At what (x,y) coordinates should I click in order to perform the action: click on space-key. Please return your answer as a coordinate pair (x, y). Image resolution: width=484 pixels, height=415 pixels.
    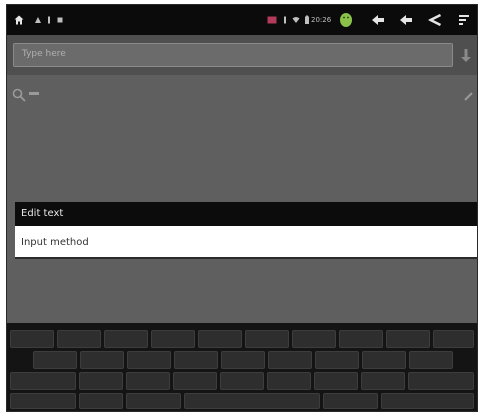
    Looking at the image, I should click on (252, 401).